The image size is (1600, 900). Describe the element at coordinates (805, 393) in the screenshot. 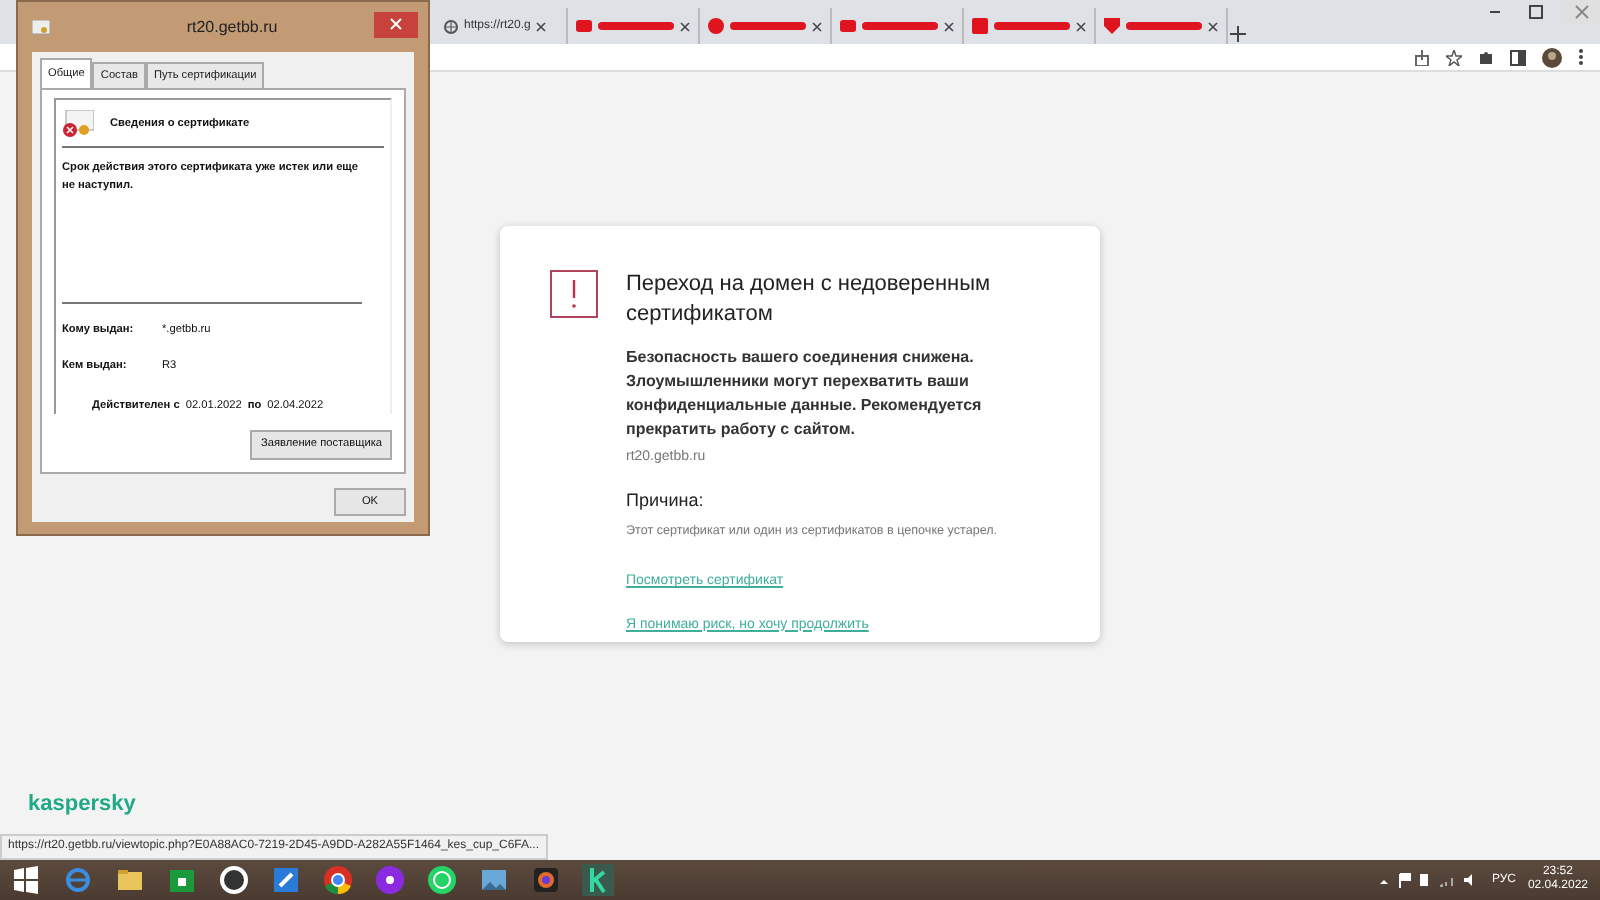

I see `warning-message: Безопасность вашего соединения снижена. Злоумышленники могут перехватить ваши конфиденциальные данные. Рекомендуется прекратить работу с сайтом.` at that location.